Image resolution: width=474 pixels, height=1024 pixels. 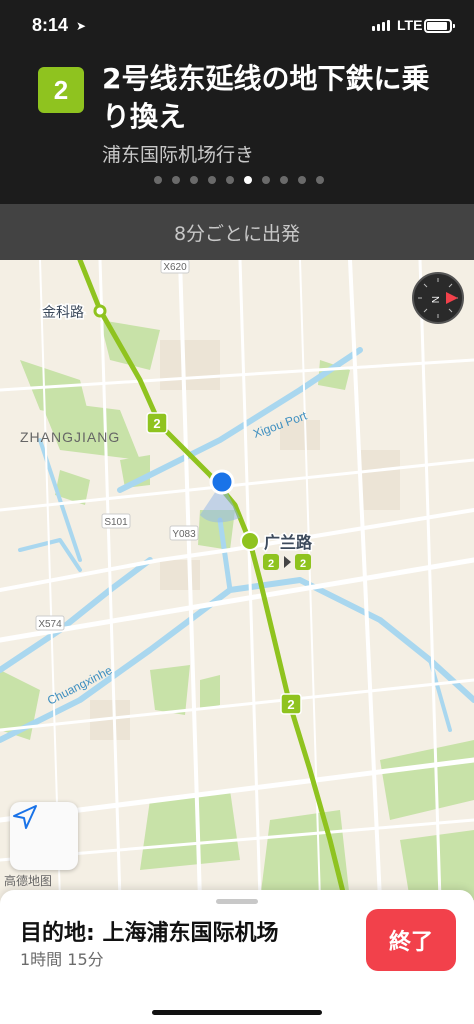 I want to click on cellular-signal-icon, so click(x=381, y=25).